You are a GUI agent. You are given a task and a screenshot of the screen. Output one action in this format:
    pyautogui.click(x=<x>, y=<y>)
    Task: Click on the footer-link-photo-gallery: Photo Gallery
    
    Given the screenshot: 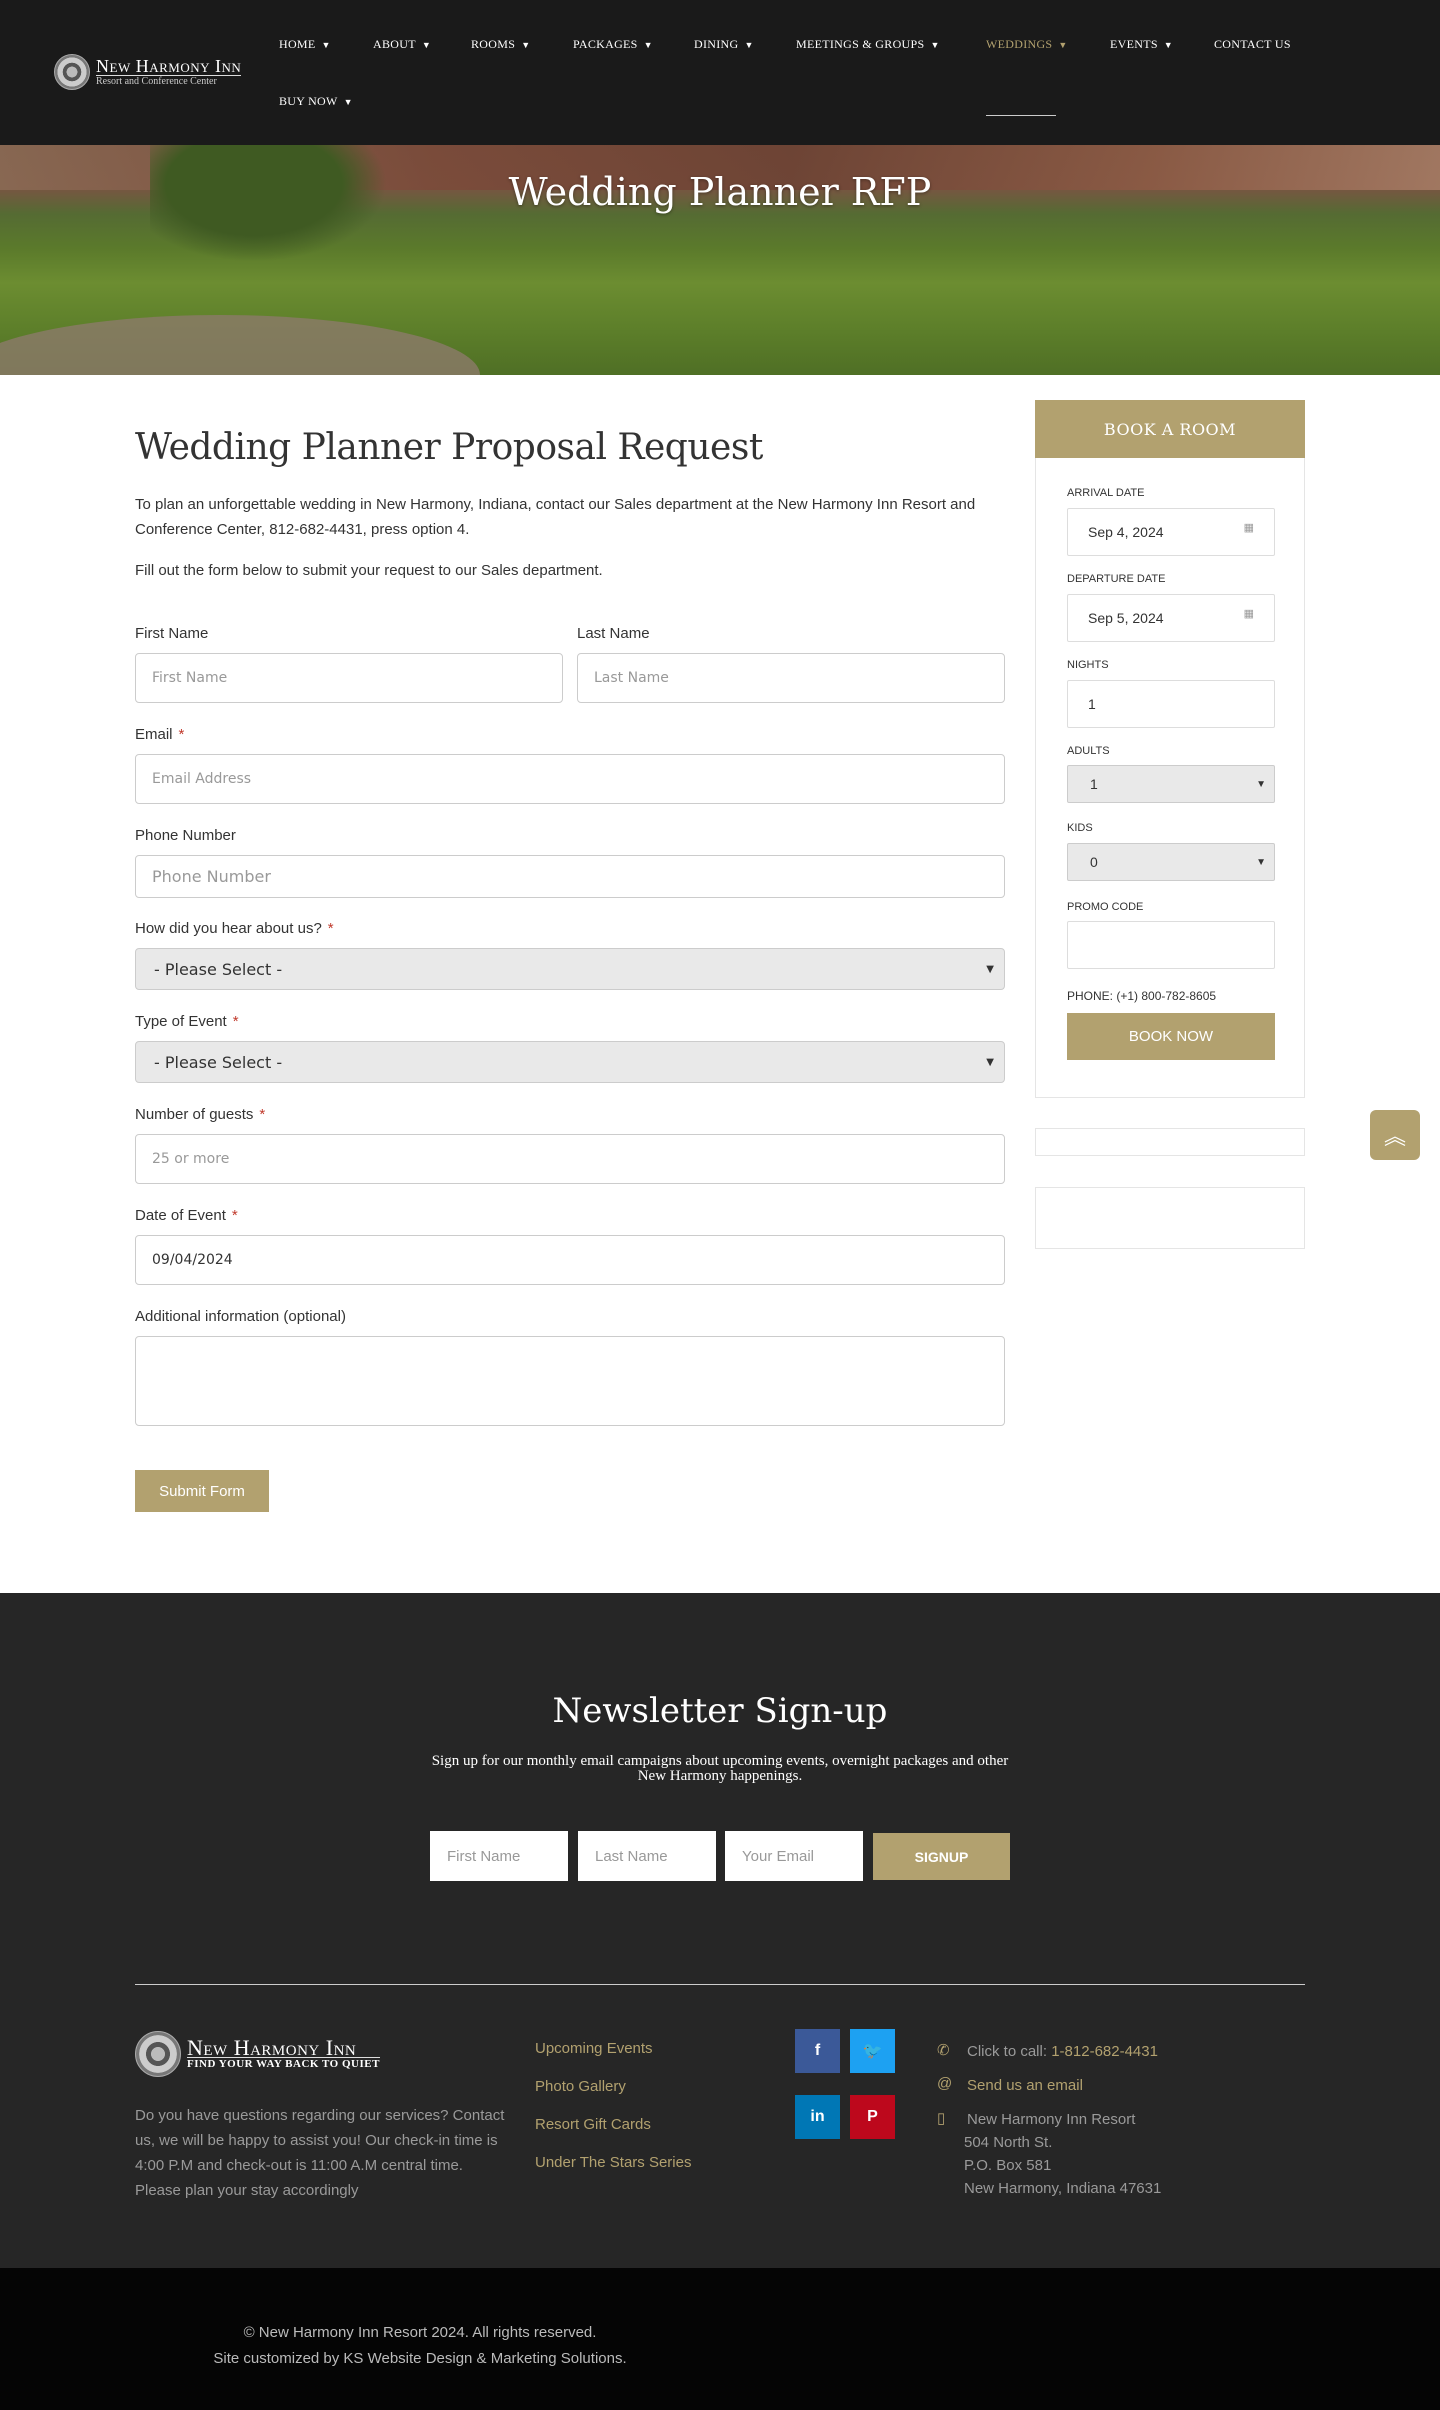 What is the action you would take?
    pyautogui.click(x=580, y=2086)
    